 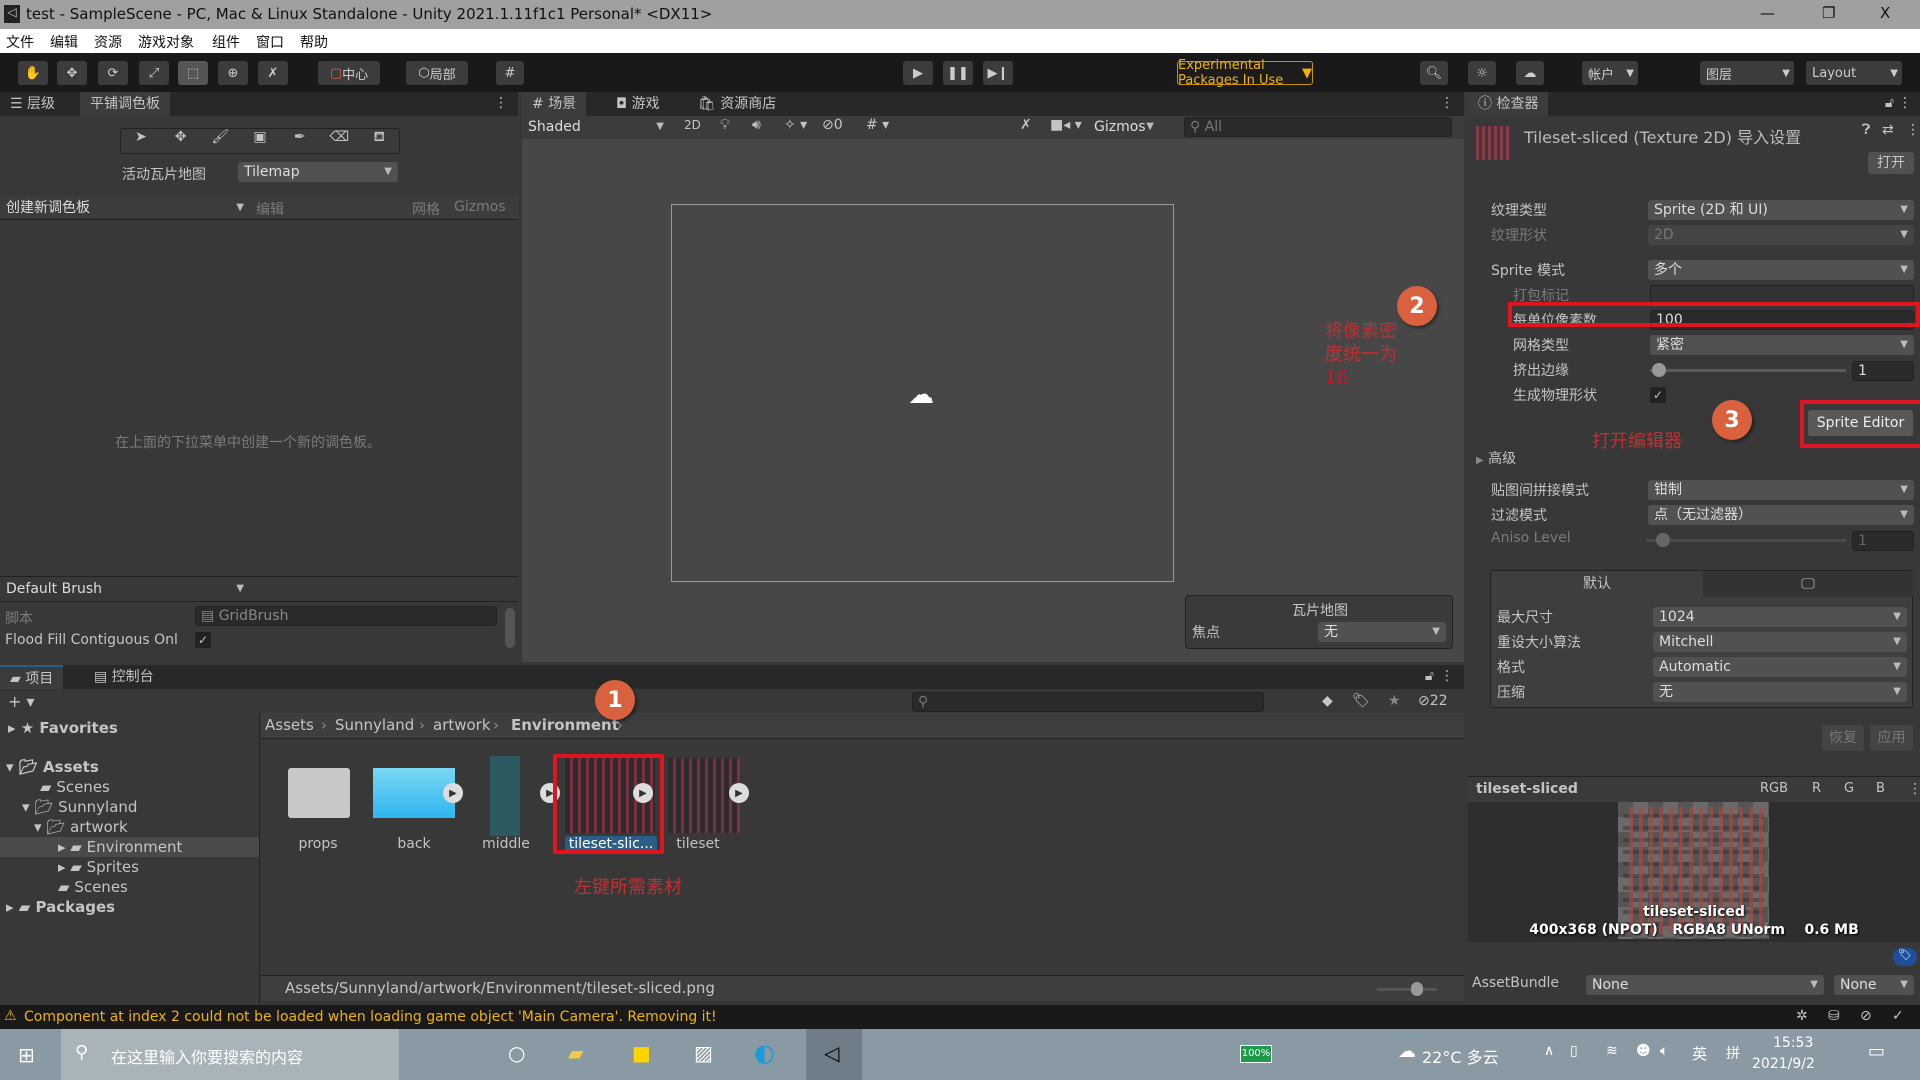 I want to click on experimental-packages-dropdown: Experimental Packages In Use ▼, so click(x=1245, y=73).